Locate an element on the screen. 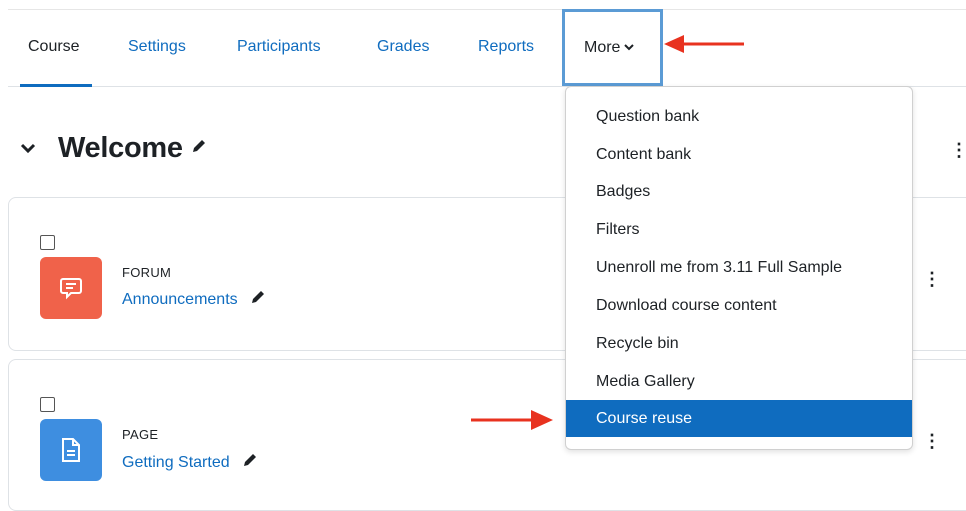 This screenshot has height=511, width=966. menu-item-question-bank: Question bank is located at coordinates (739, 116).